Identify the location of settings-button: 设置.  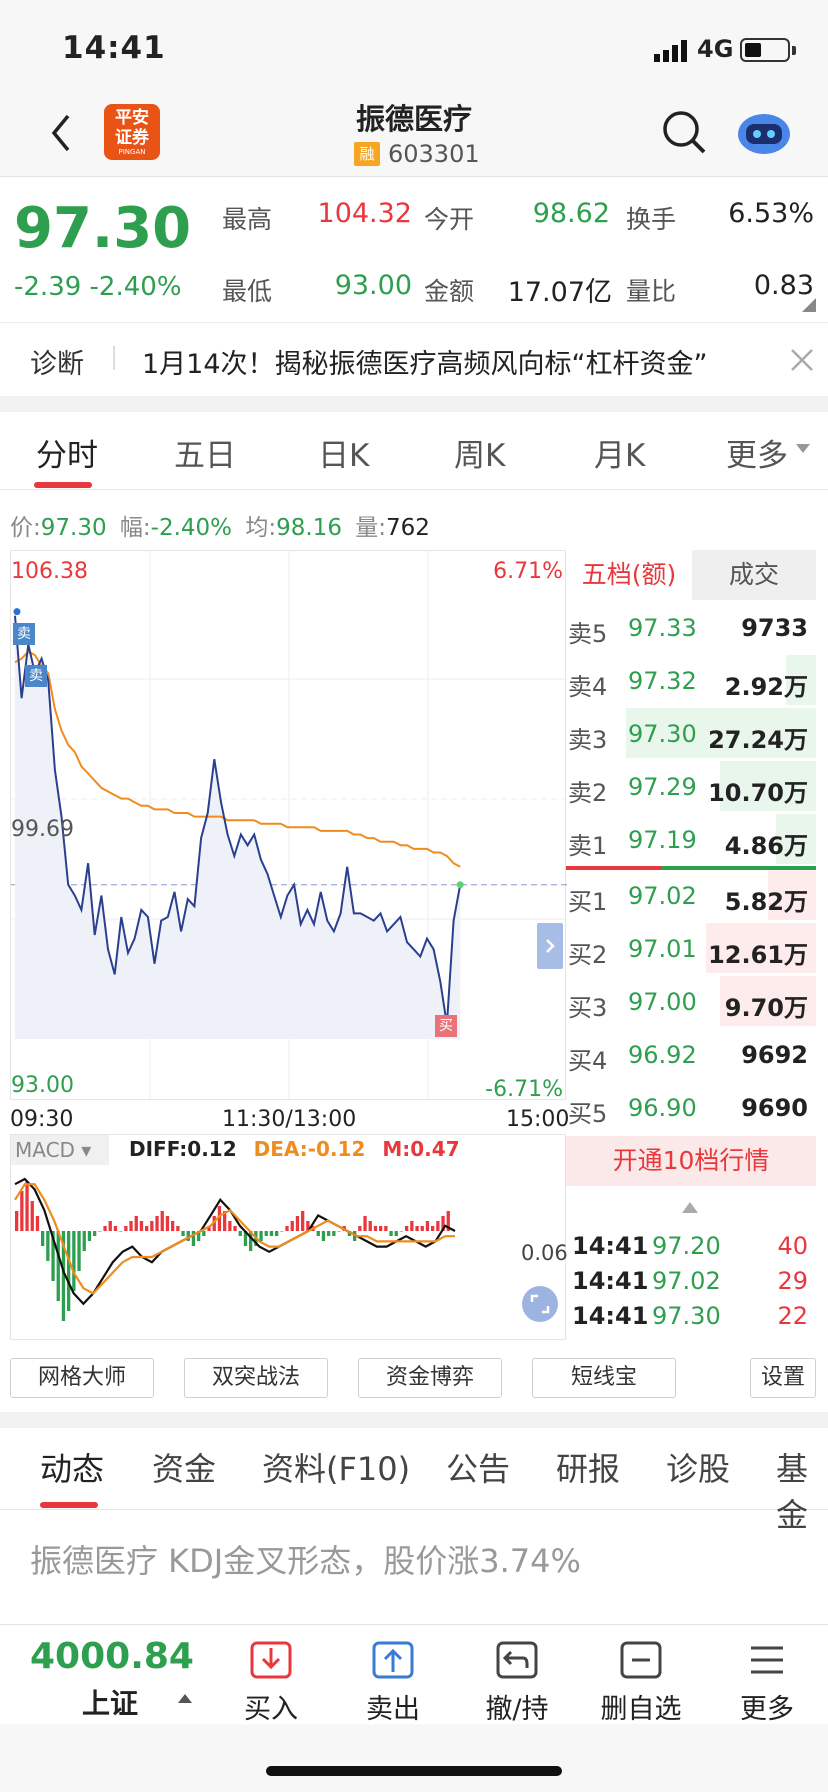
(783, 1378).